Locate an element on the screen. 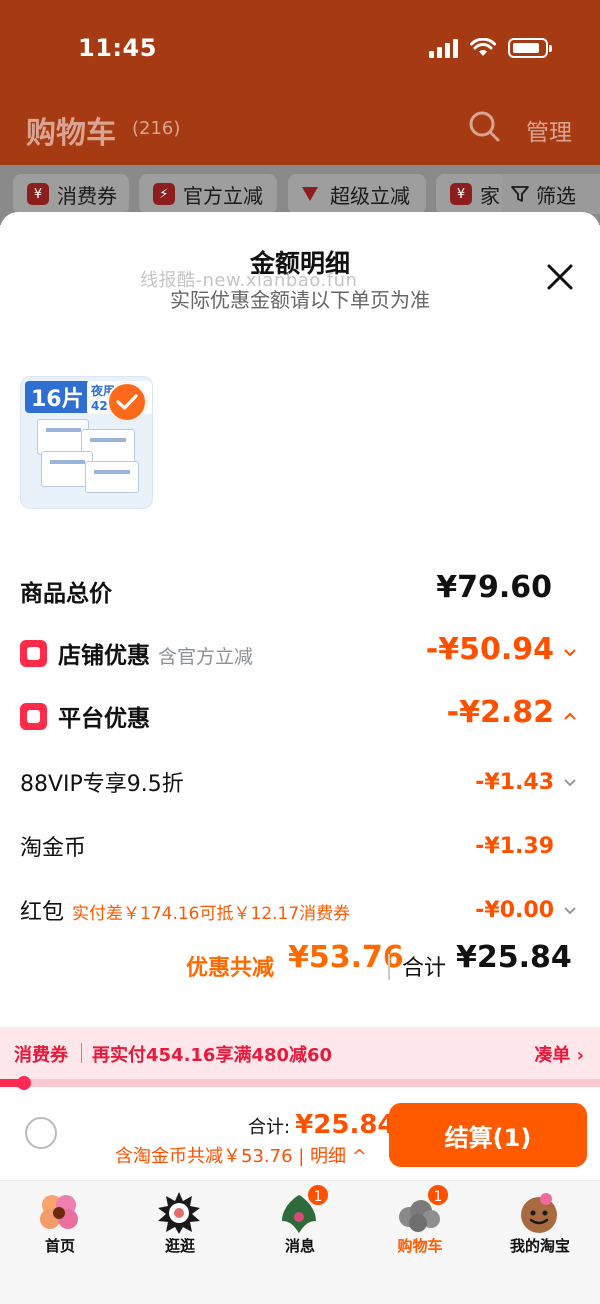 This screenshot has width=600, height=1304. product-pack is located at coordinates (112, 477).